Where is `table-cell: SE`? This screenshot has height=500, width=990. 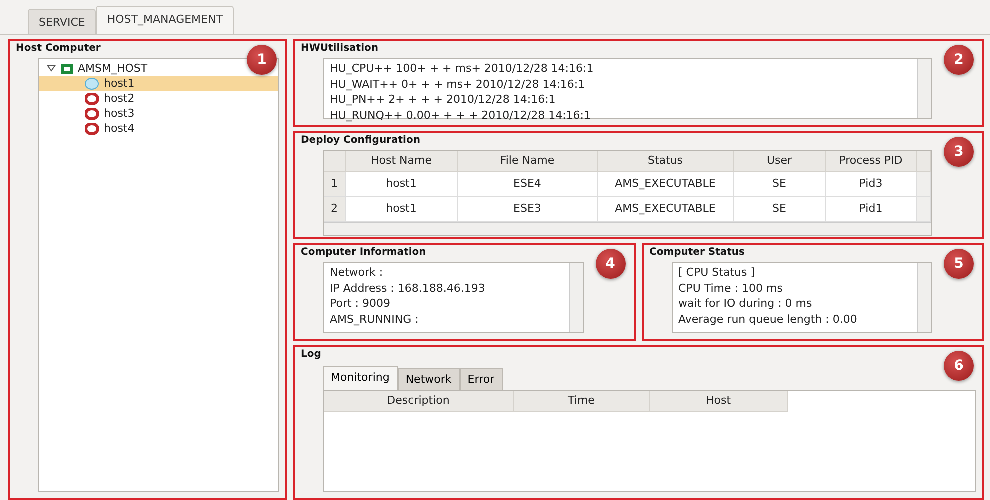
table-cell: SE is located at coordinates (780, 184).